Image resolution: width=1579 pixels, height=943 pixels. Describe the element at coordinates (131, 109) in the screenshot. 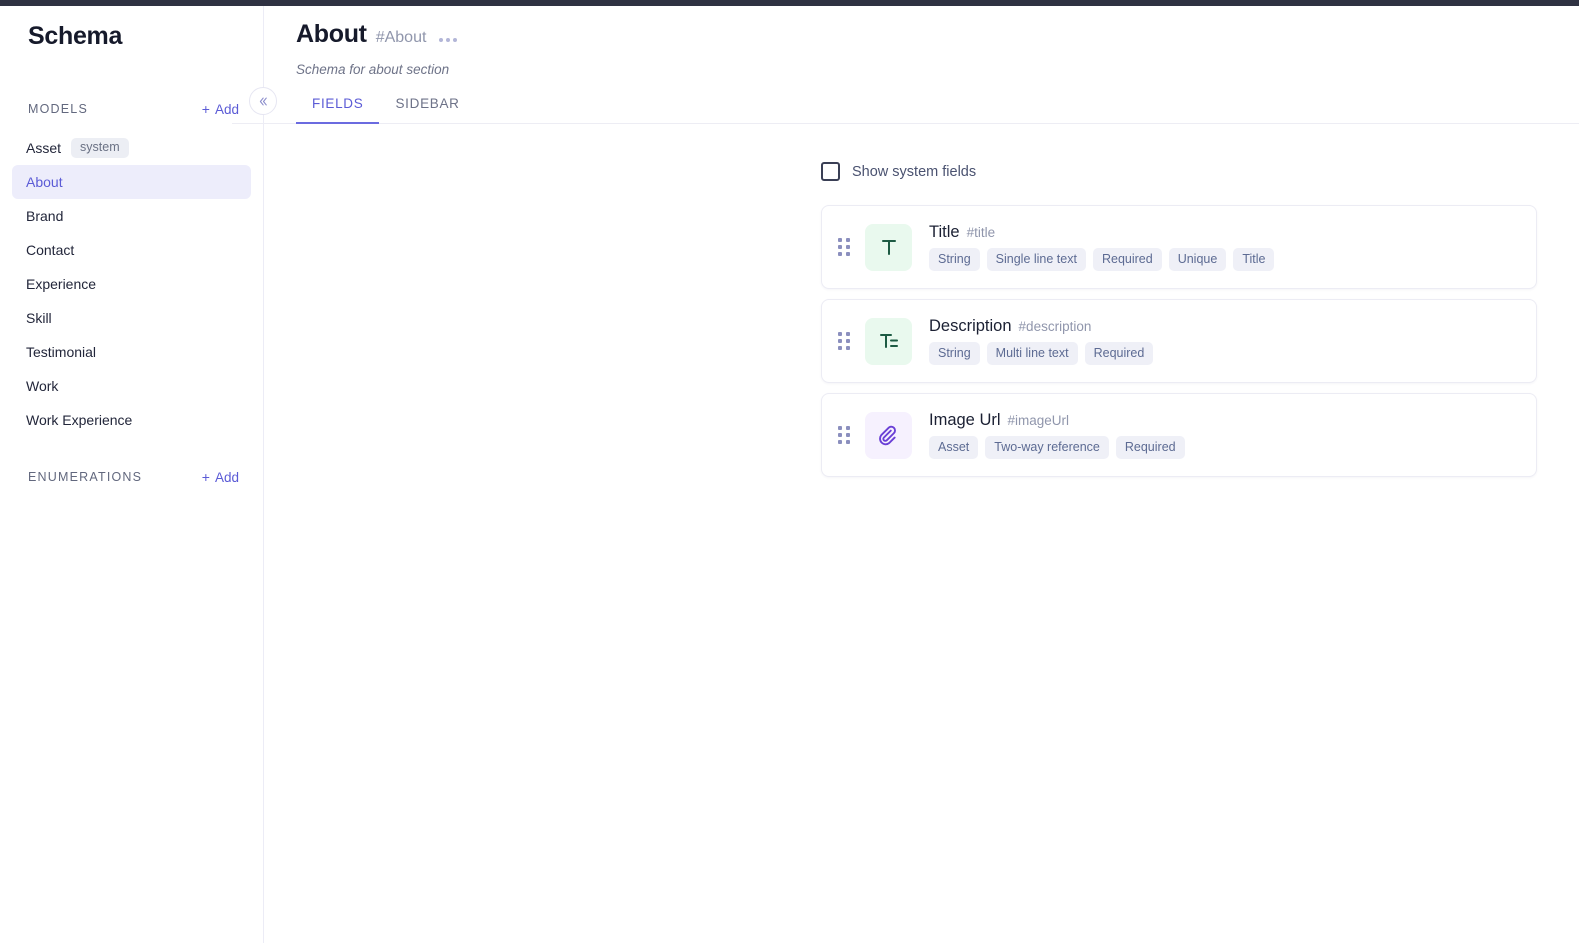

I see `models-section-header: MODELS + Add` at that location.